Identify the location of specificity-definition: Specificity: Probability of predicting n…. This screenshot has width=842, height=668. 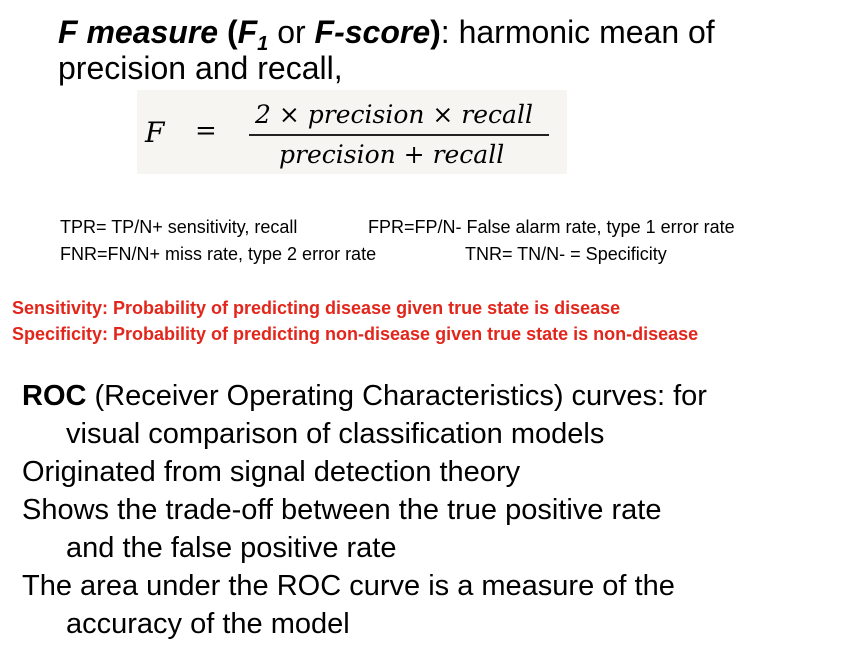
(355, 334).